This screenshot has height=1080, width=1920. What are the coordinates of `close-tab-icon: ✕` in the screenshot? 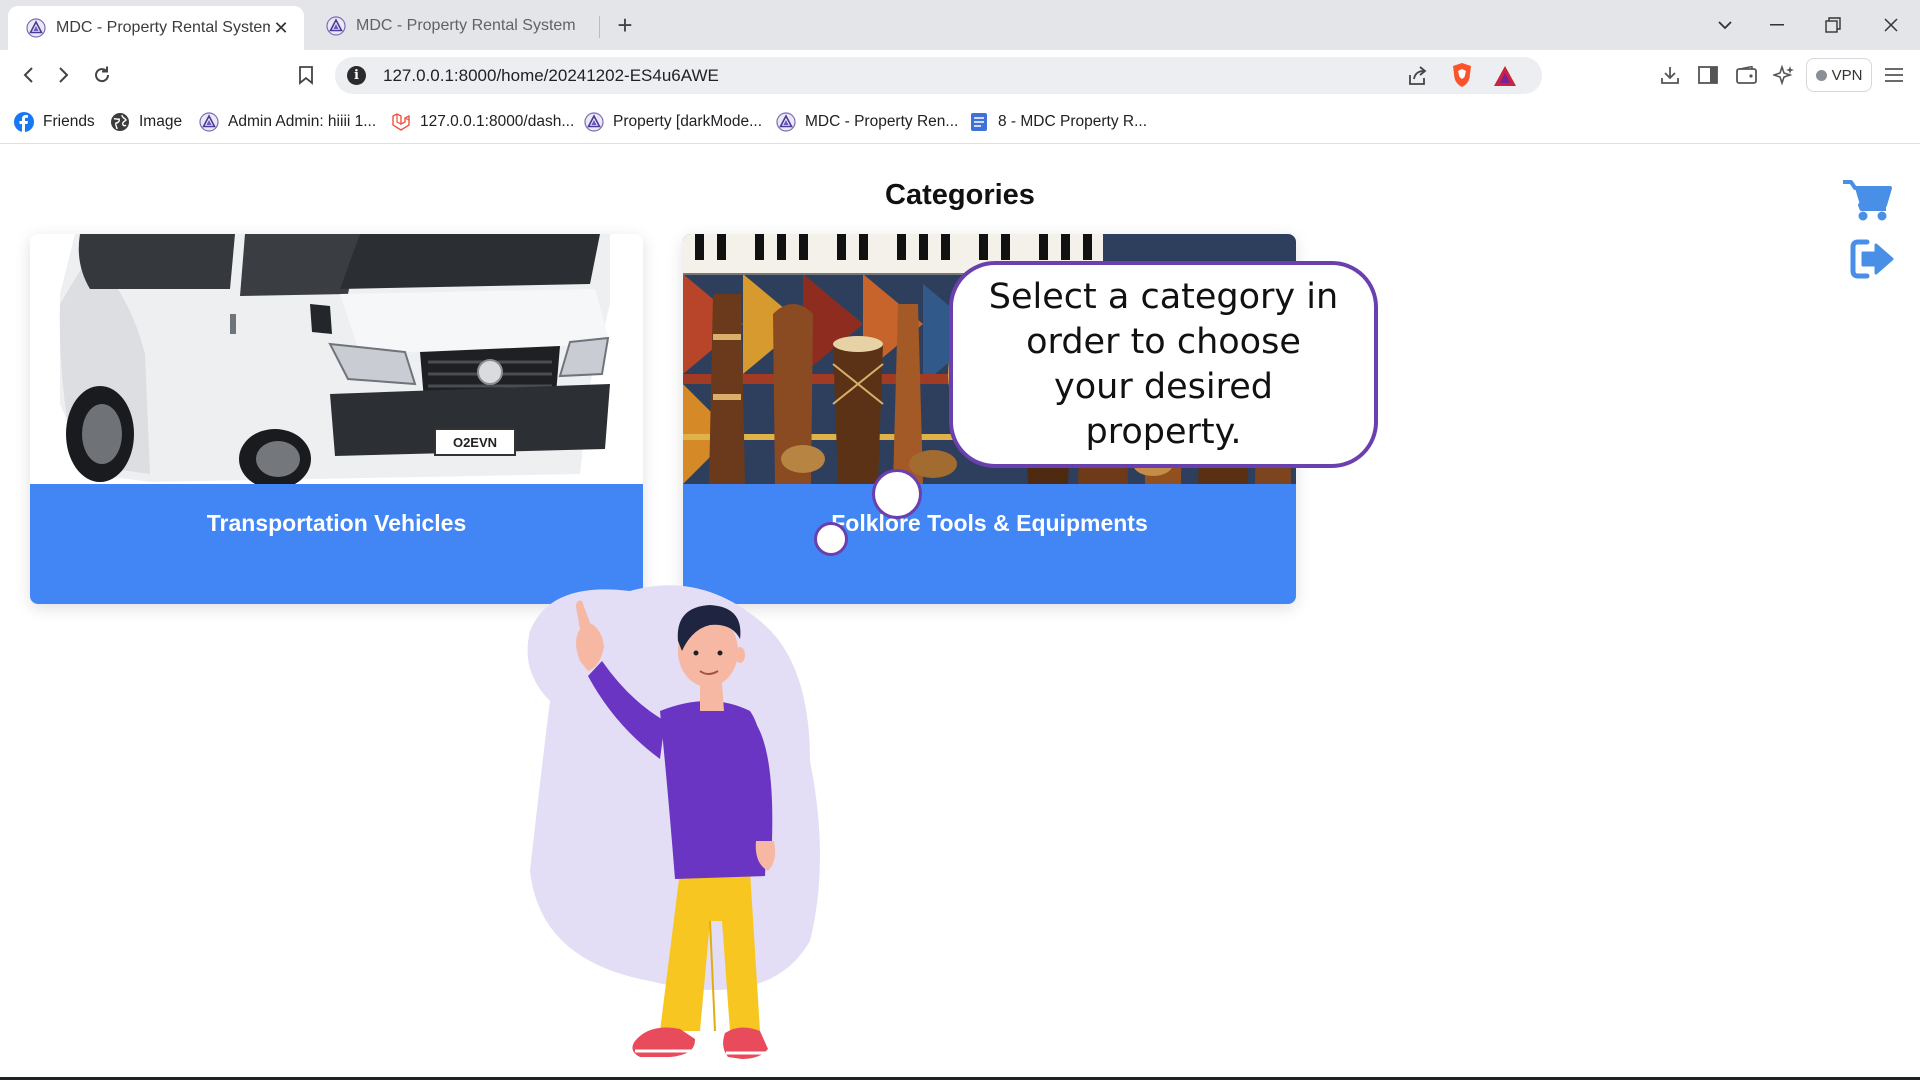 It's located at (281, 28).